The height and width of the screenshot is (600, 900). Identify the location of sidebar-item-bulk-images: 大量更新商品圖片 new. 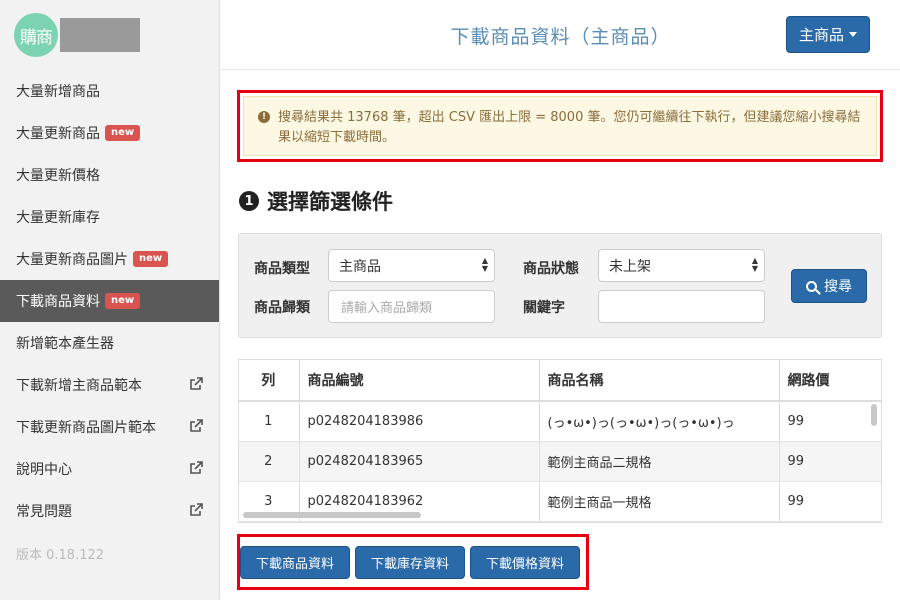
(109, 259).